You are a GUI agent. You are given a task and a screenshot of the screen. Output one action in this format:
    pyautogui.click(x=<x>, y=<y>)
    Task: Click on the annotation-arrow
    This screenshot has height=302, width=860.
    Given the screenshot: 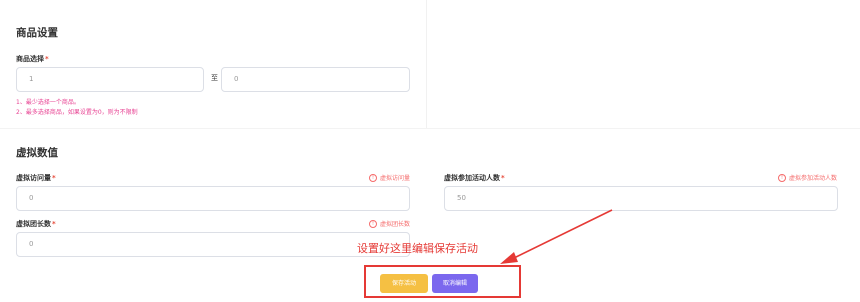 What is the action you would take?
    pyautogui.click(x=556, y=236)
    